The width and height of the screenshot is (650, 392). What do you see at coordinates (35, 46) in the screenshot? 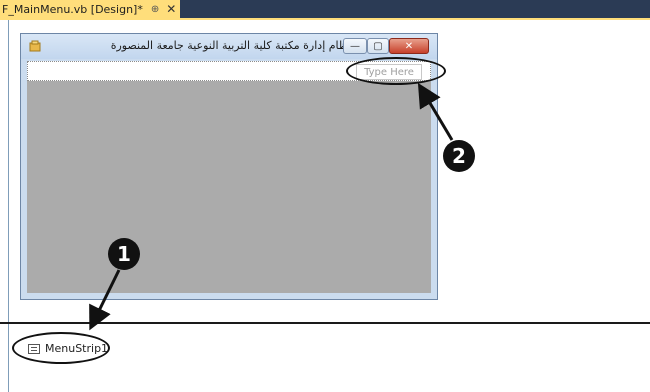
I see `form-app-icon` at bounding box center [35, 46].